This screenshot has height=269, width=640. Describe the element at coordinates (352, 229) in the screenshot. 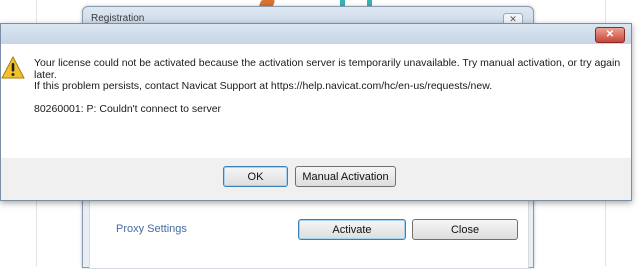

I see `activate-button: Activate` at that location.